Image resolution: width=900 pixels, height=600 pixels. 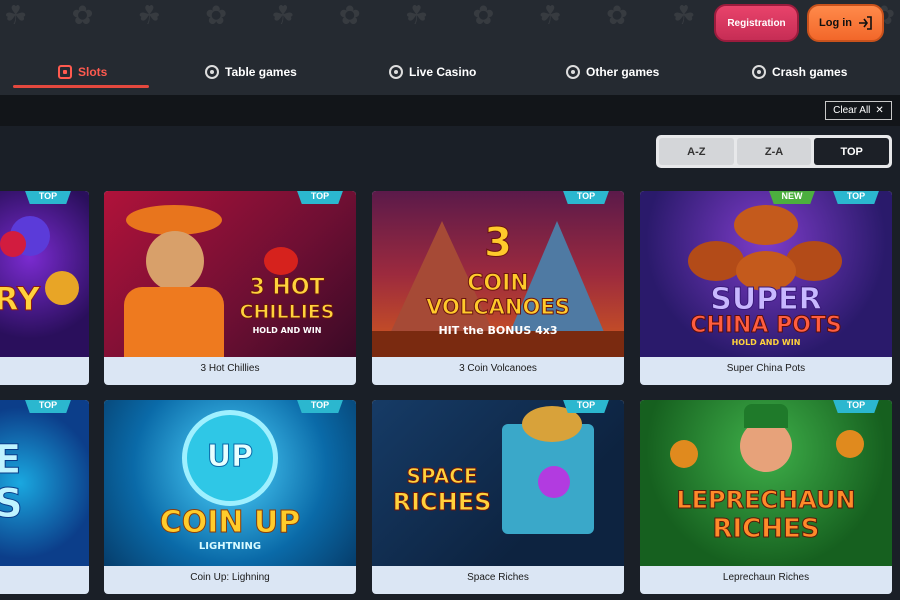 I want to click on game-card-leprechaun-riches: LEPRECHAUN RICHES Leprechaun Riches TOP, so click(x=766, y=497).